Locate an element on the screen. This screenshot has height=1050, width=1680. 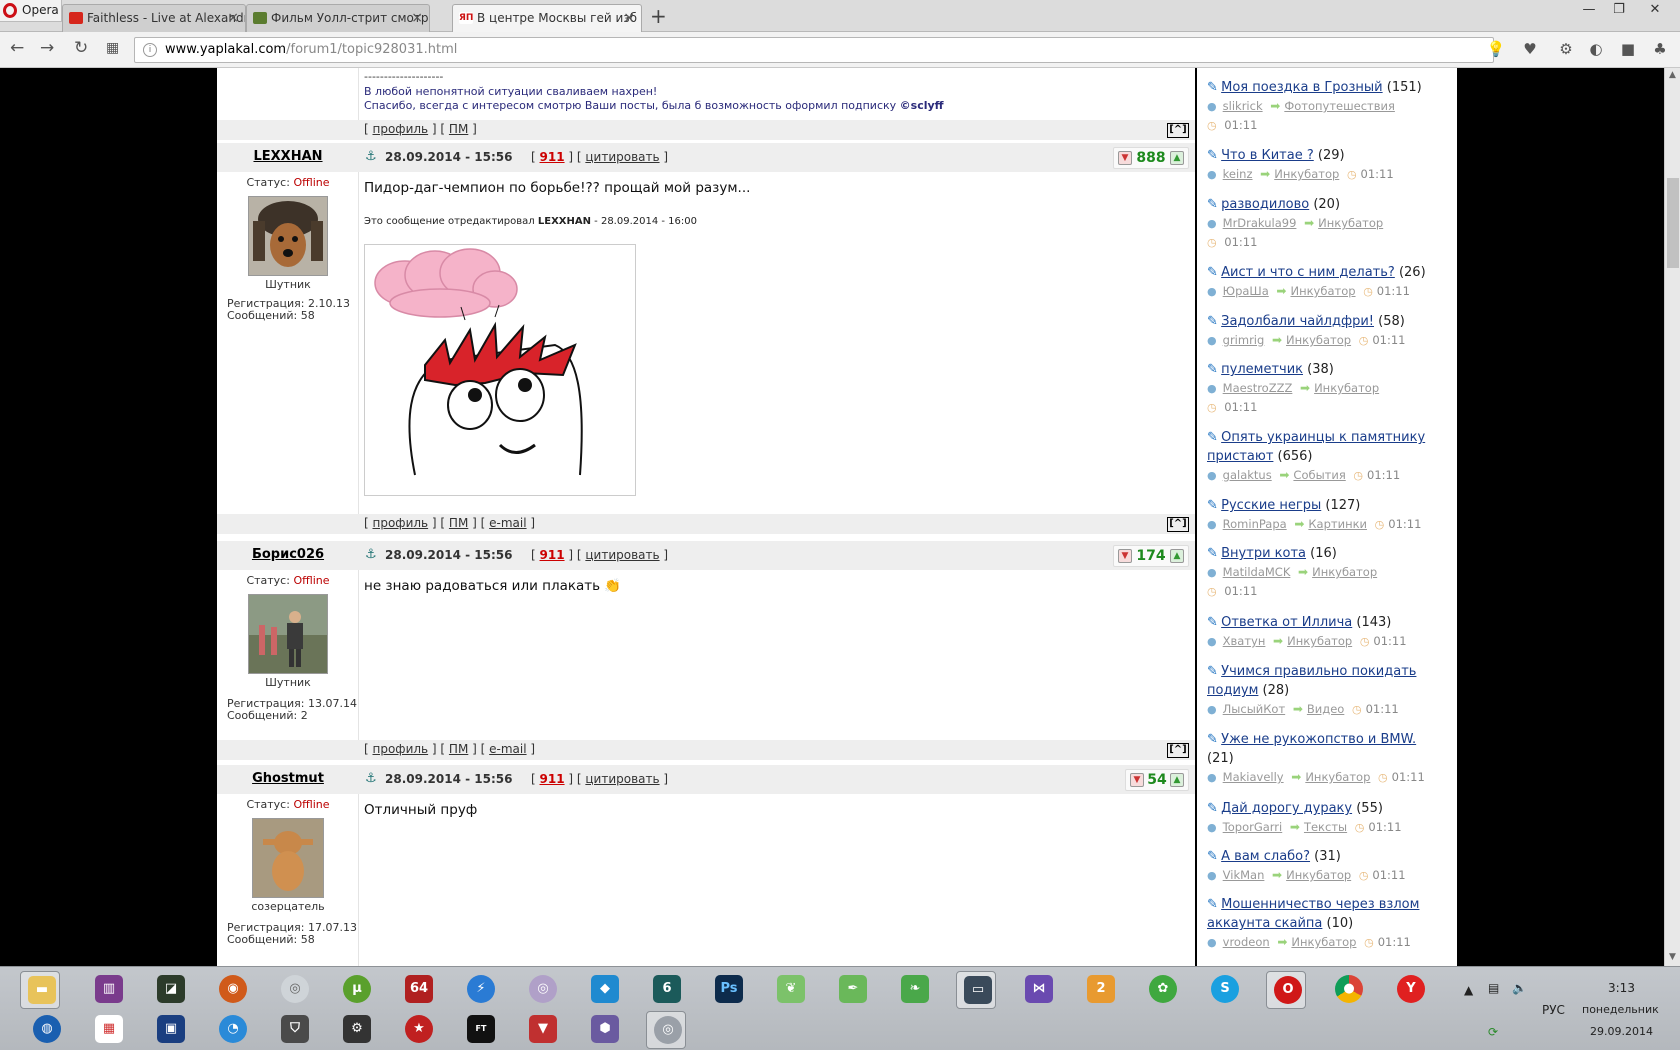
taskbar-corel-1: ❦ is located at coordinates (790, 990).